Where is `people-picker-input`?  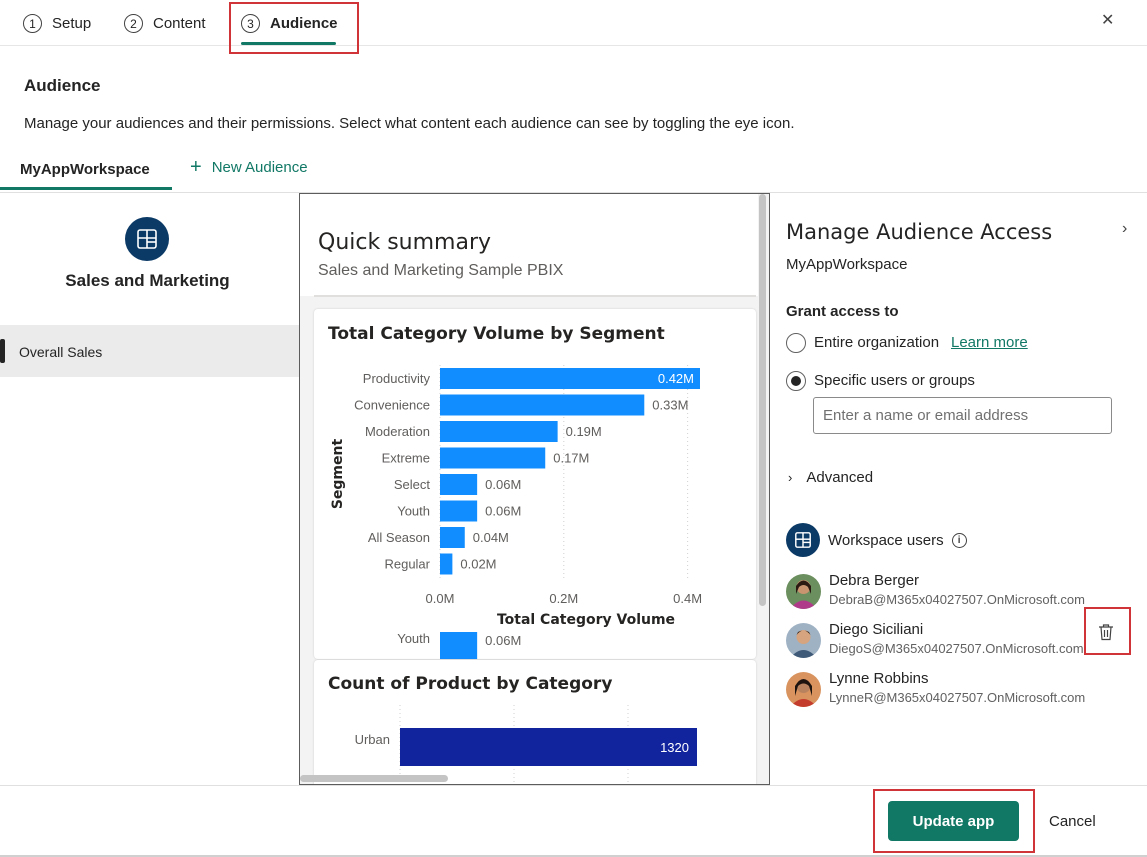
people-picker-input is located at coordinates (962, 415).